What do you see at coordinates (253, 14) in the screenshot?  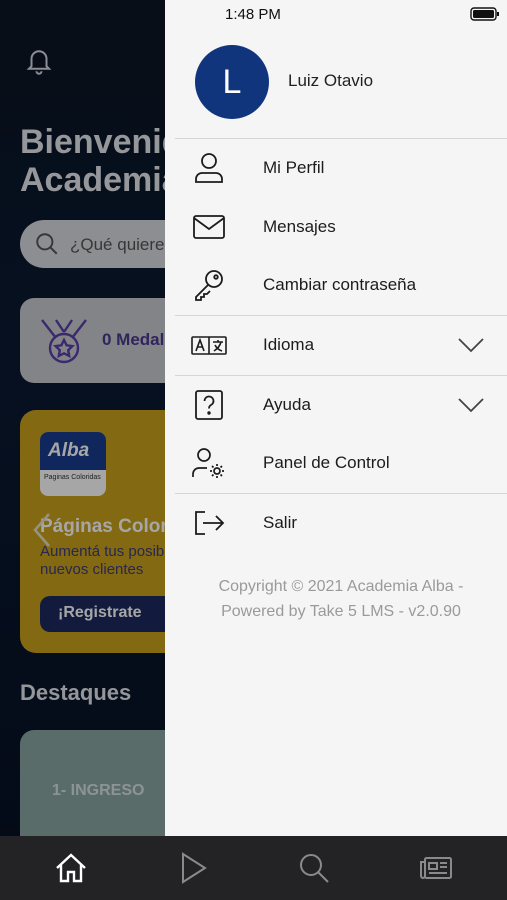 I see `status-time: 1:48 PM` at bounding box center [253, 14].